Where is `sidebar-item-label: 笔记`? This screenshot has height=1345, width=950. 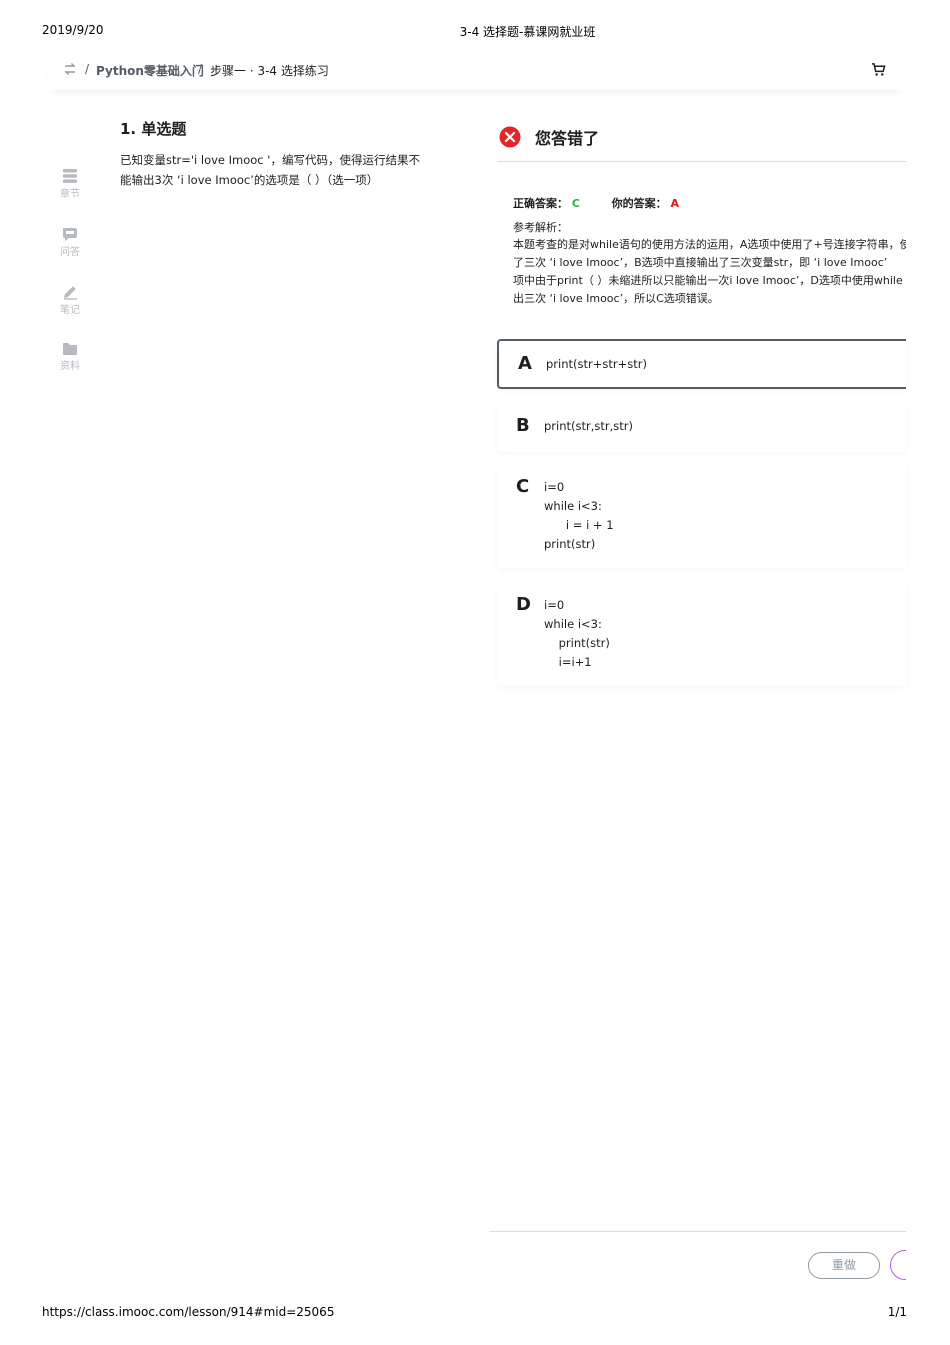
sidebar-item-label: 笔记 is located at coordinates (70, 310).